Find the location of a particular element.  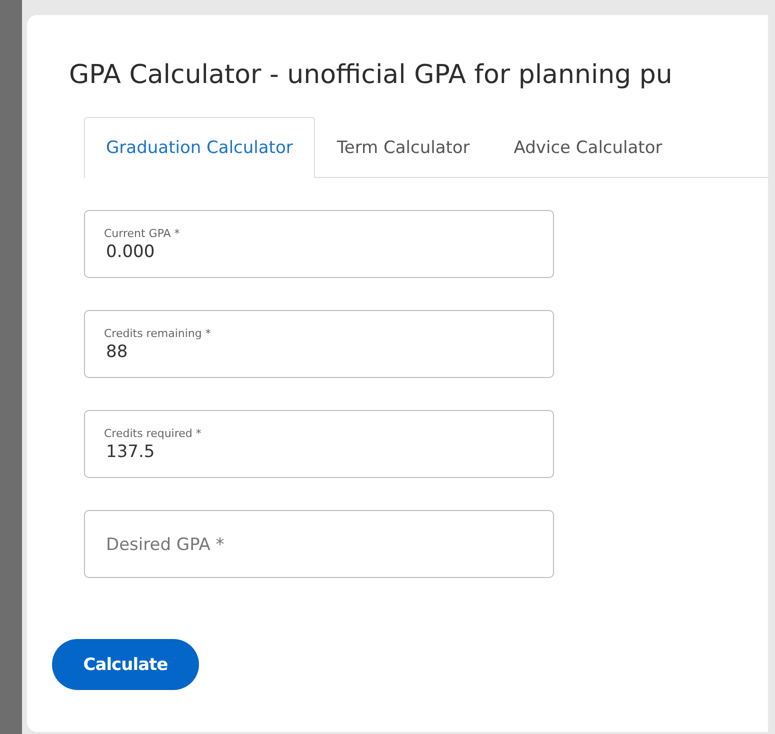

input-field: Current GPA * 0.000 is located at coordinates (319, 244).